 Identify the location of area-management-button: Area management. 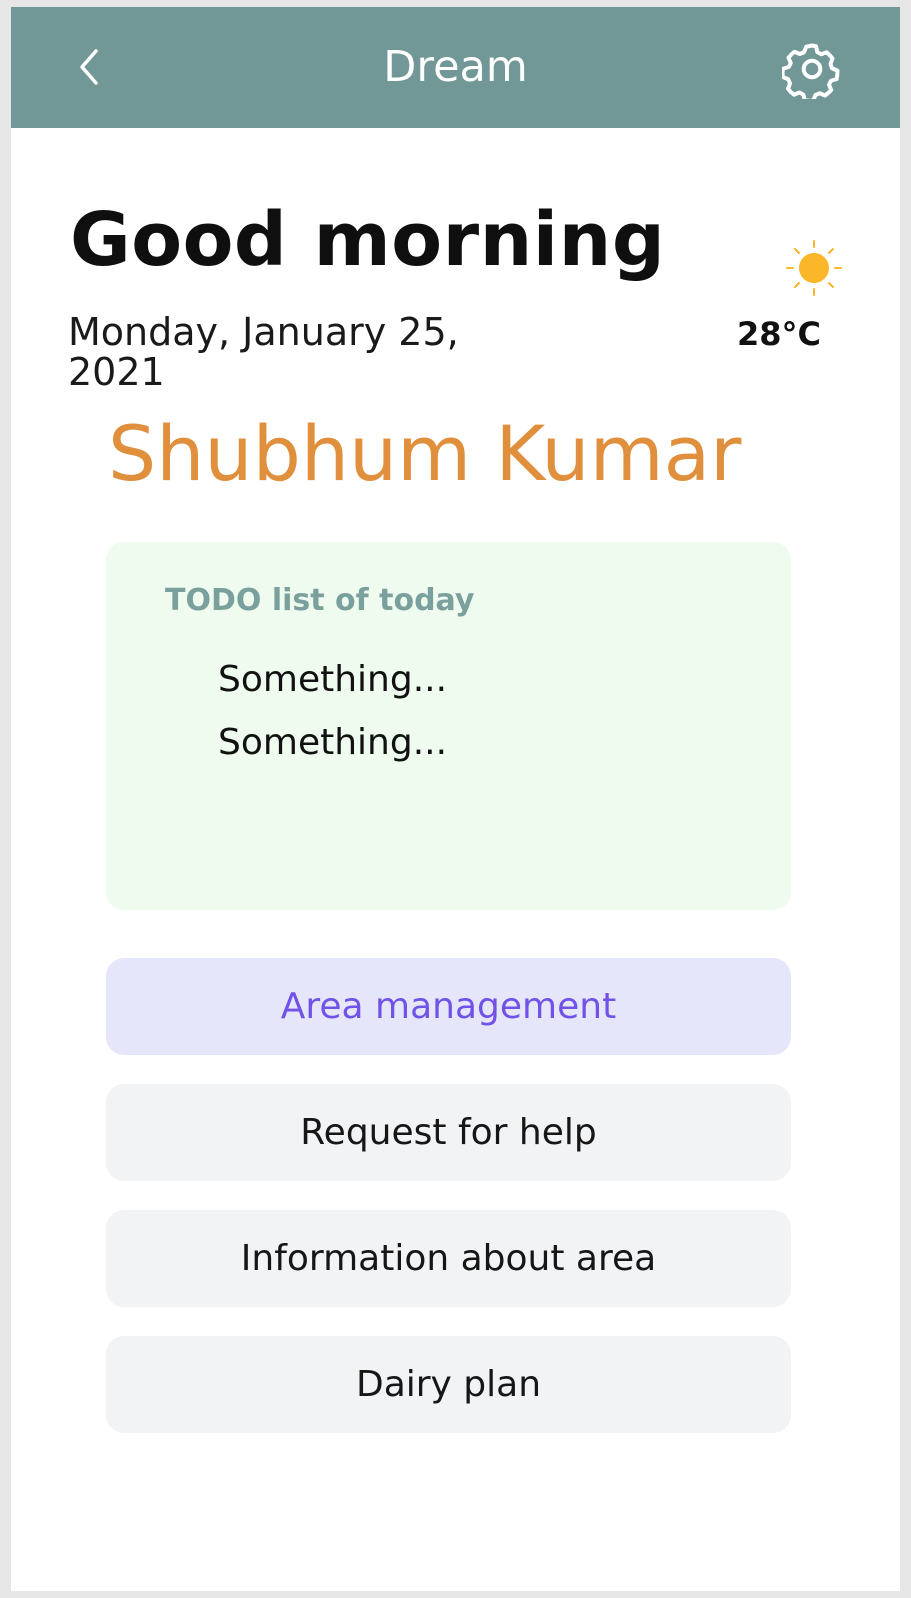
(448, 1006).